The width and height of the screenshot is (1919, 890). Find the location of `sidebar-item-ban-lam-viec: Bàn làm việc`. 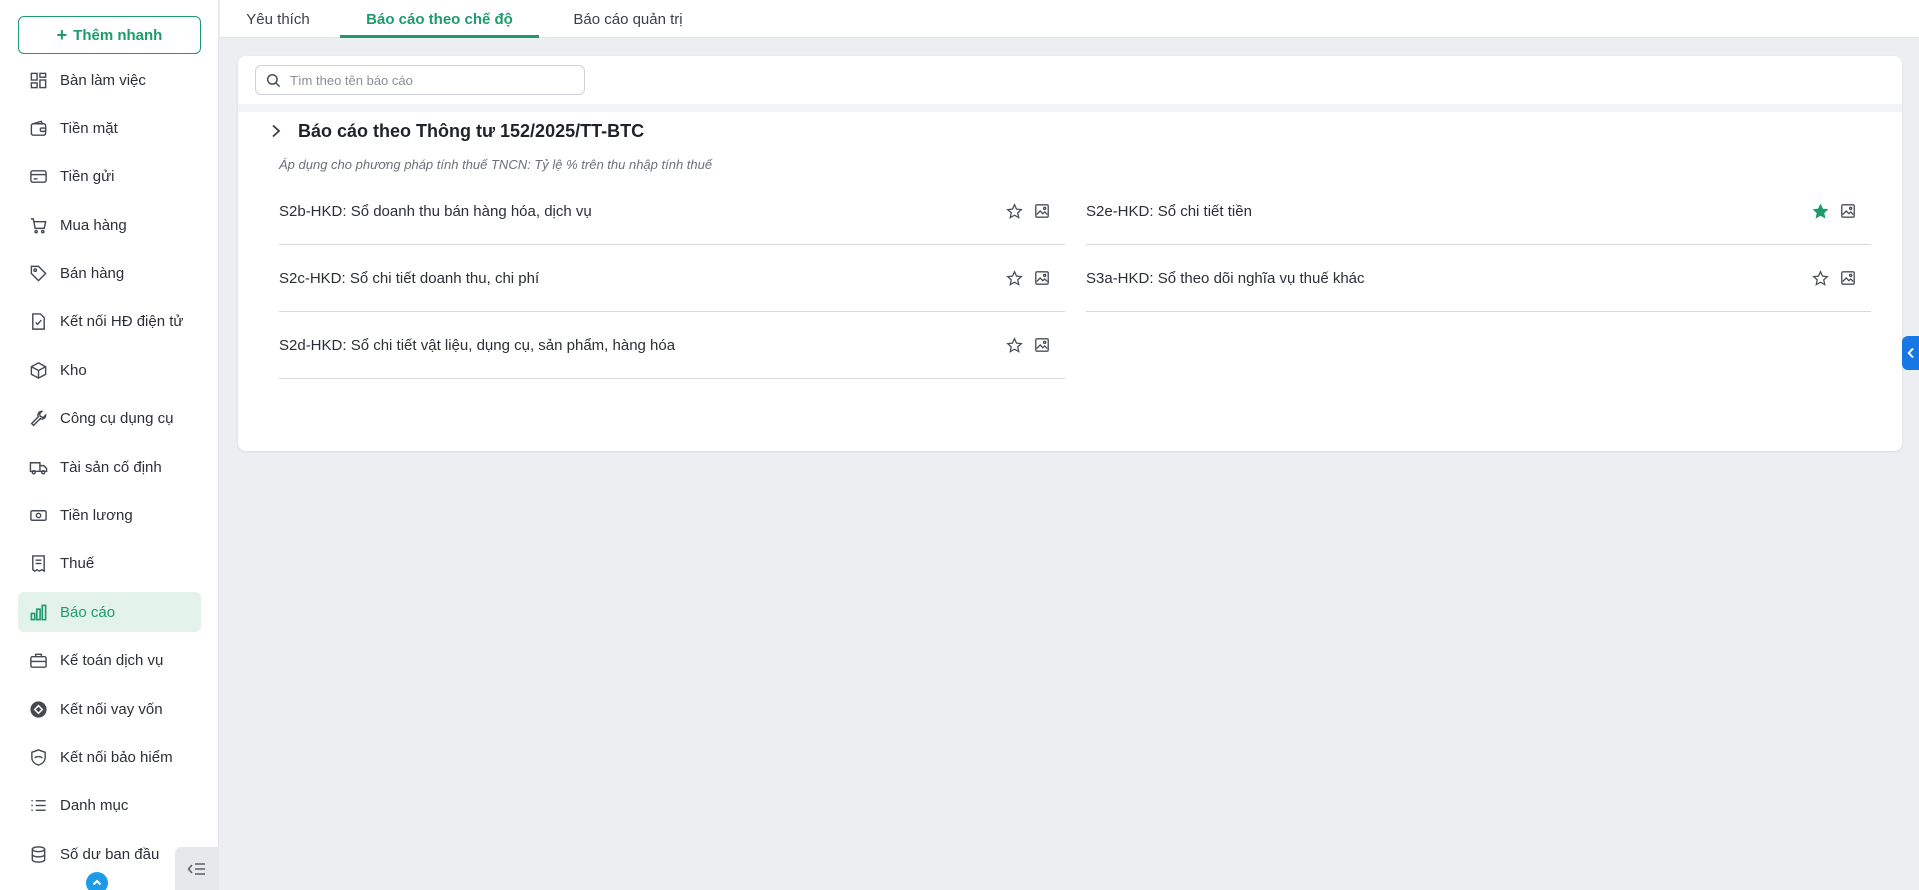

sidebar-item-ban-lam-viec: Bàn làm việc is located at coordinates (109, 80).